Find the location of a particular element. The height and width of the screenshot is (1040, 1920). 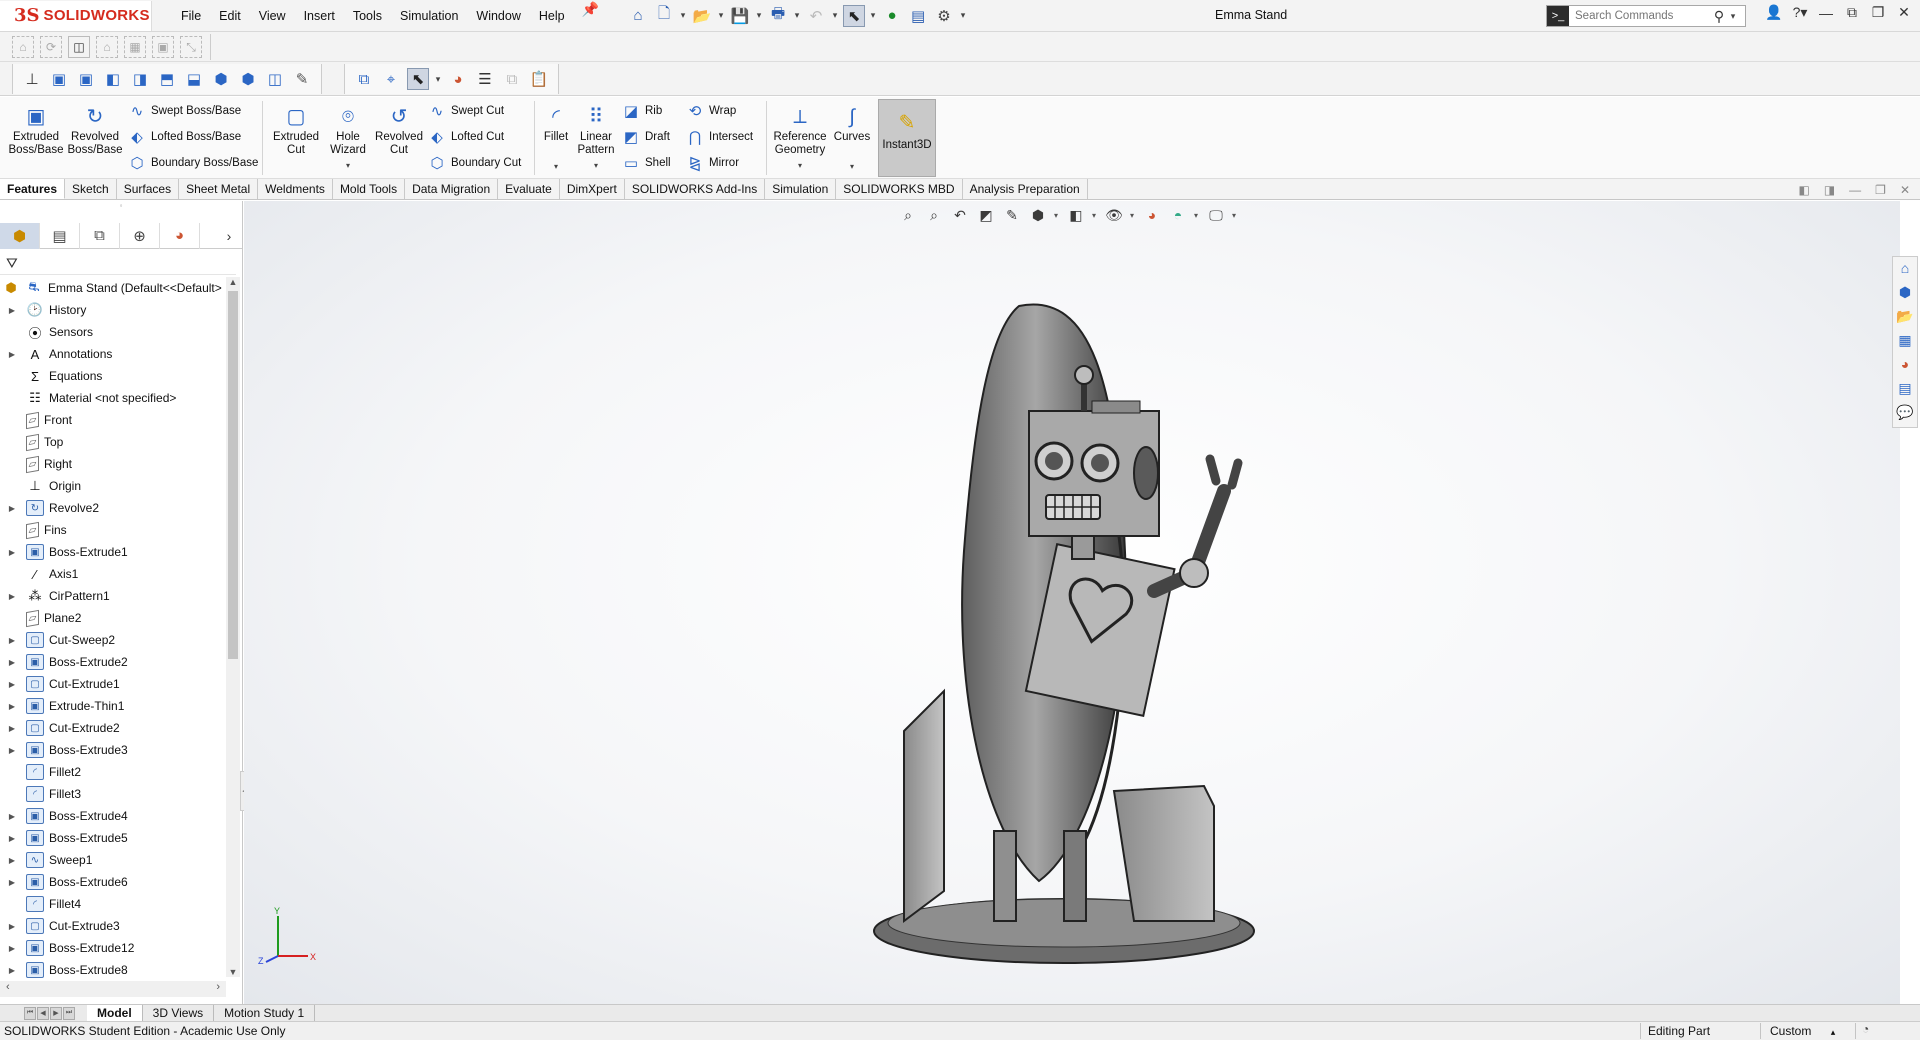

back-view-icon: ▣ is located at coordinates (86, 79).